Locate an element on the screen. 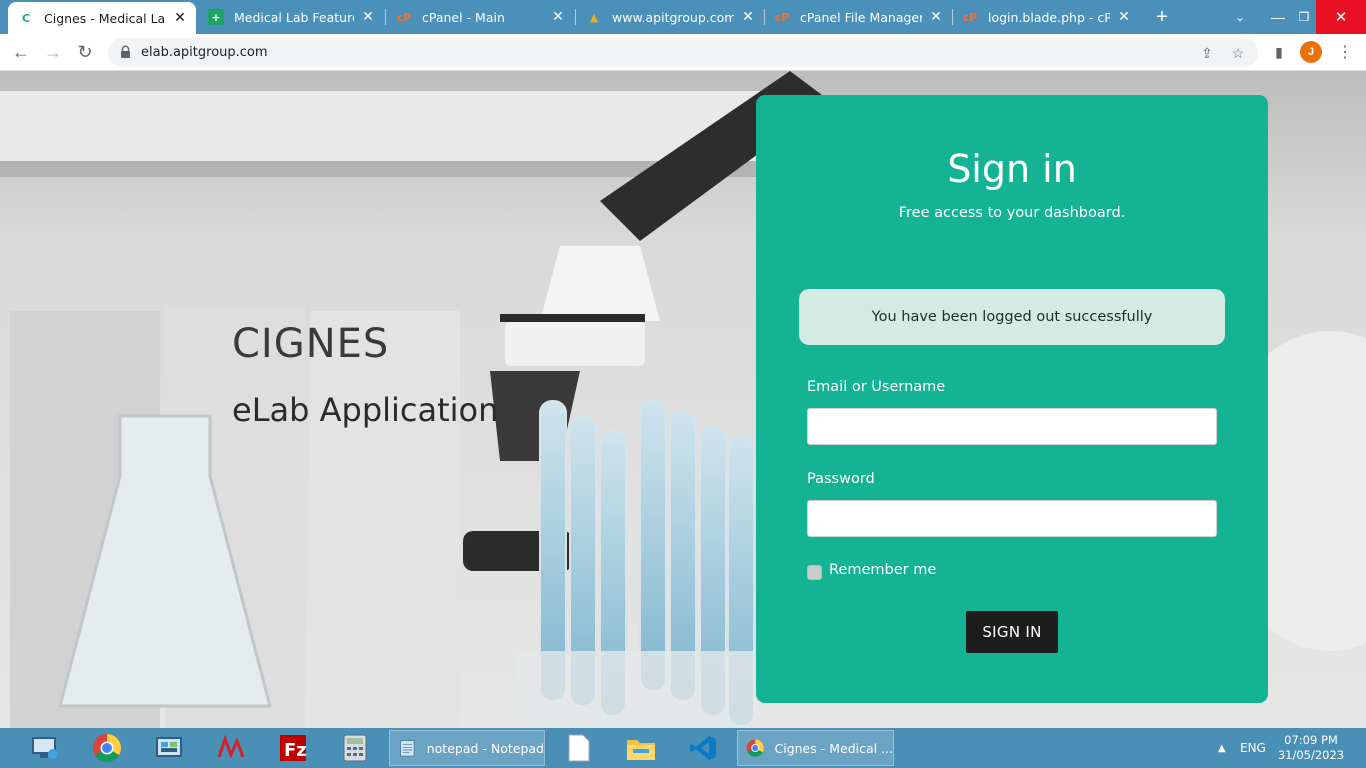 This screenshot has height=768, width=1366. show-hidden-icons-icon: ▲ is located at coordinates (1222, 748).